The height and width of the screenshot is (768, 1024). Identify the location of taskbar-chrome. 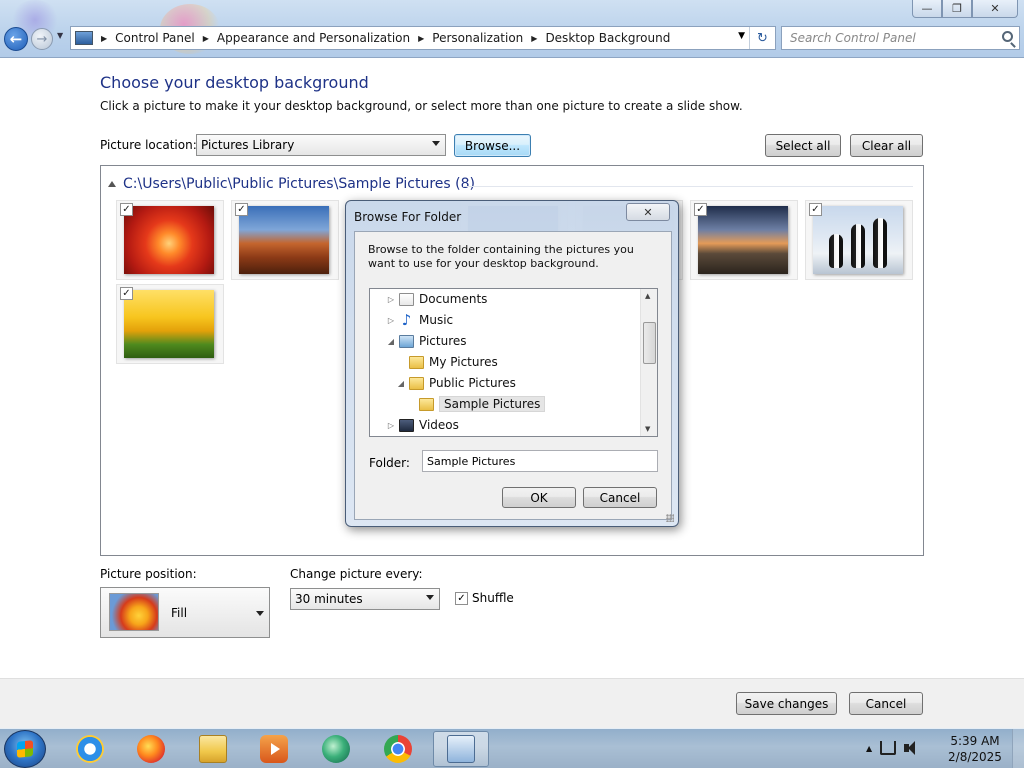
(398, 749).